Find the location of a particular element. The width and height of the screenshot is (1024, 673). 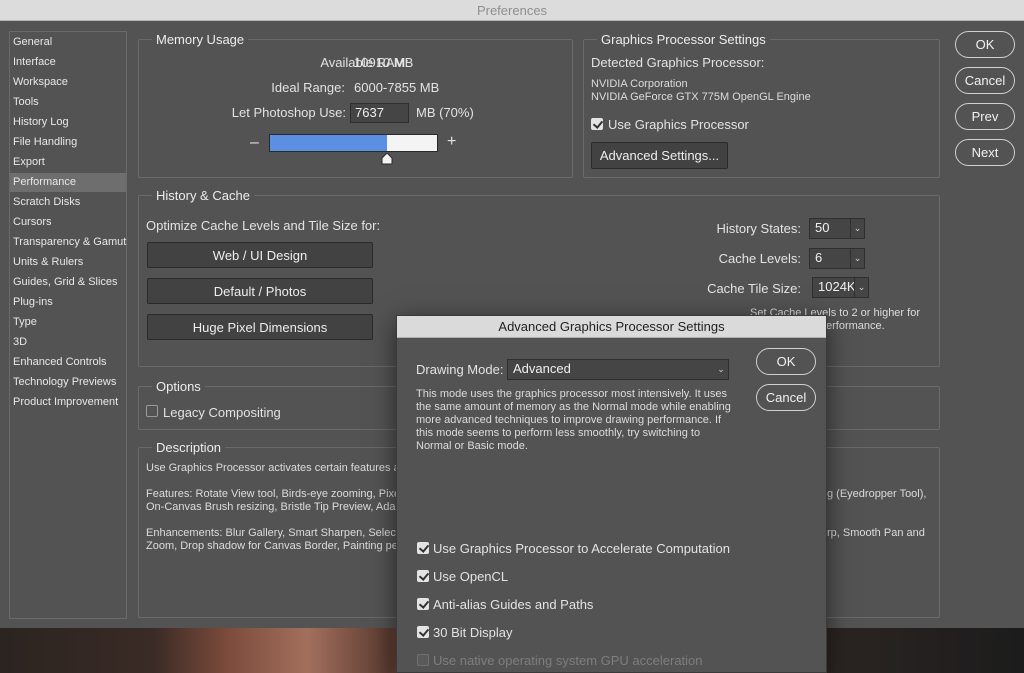

sidebar-item-enhanced-controls: Enhanced Controls is located at coordinates (68, 362).